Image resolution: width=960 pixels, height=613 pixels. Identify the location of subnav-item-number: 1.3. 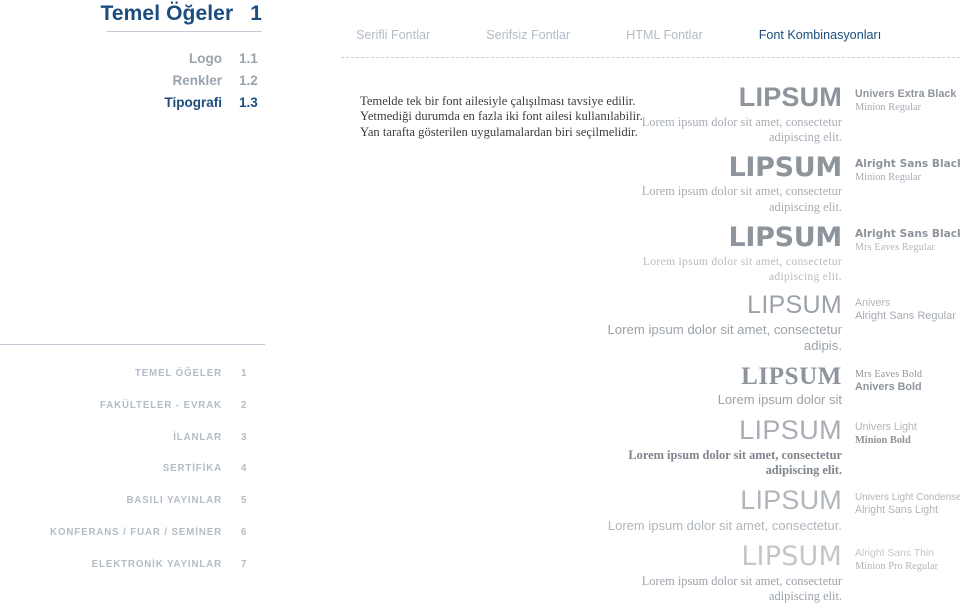
(248, 102).